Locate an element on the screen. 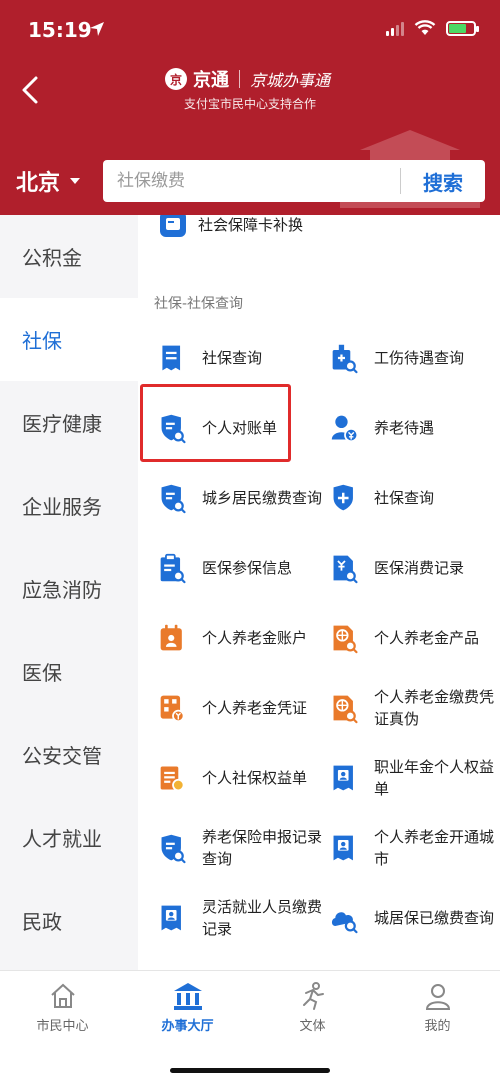  search-box: 搜索 is located at coordinates (294, 181).